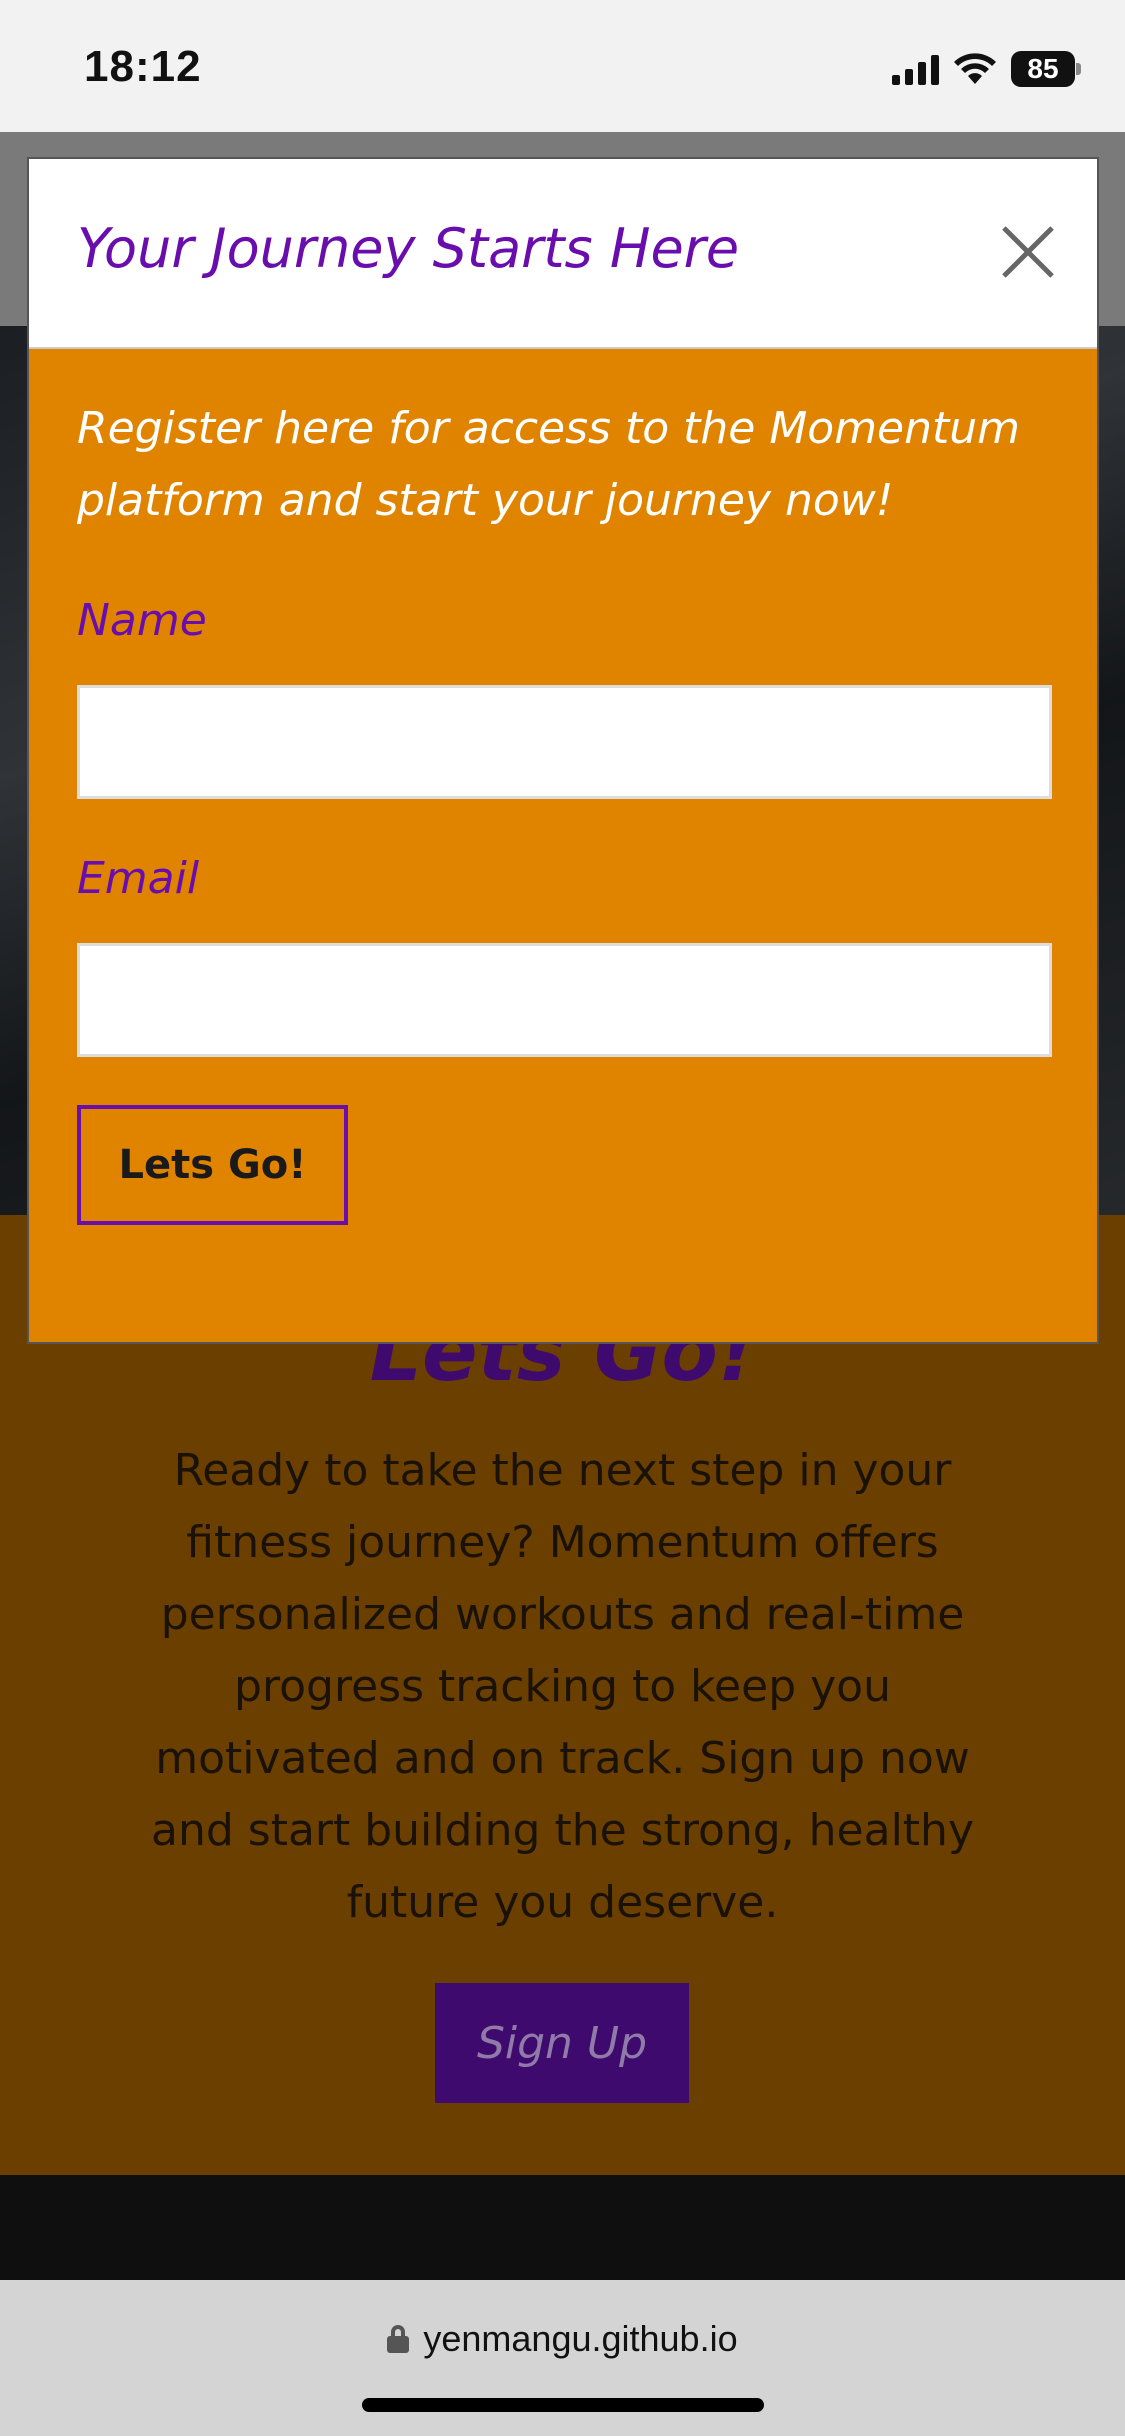 This screenshot has height=2436, width=1125. What do you see at coordinates (1043, 68) in the screenshot?
I see `battery-level: 85` at bounding box center [1043, 68].